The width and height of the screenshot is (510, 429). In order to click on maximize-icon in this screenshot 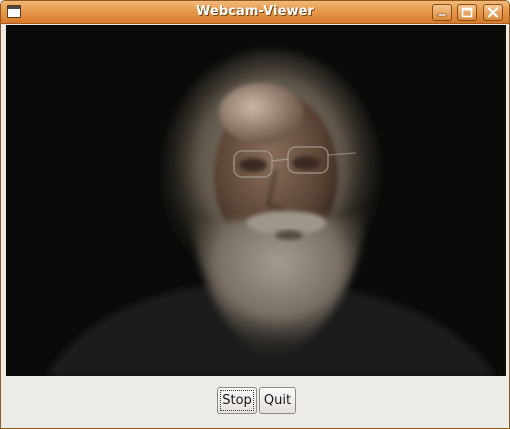, I will do `click(467, 12)`.